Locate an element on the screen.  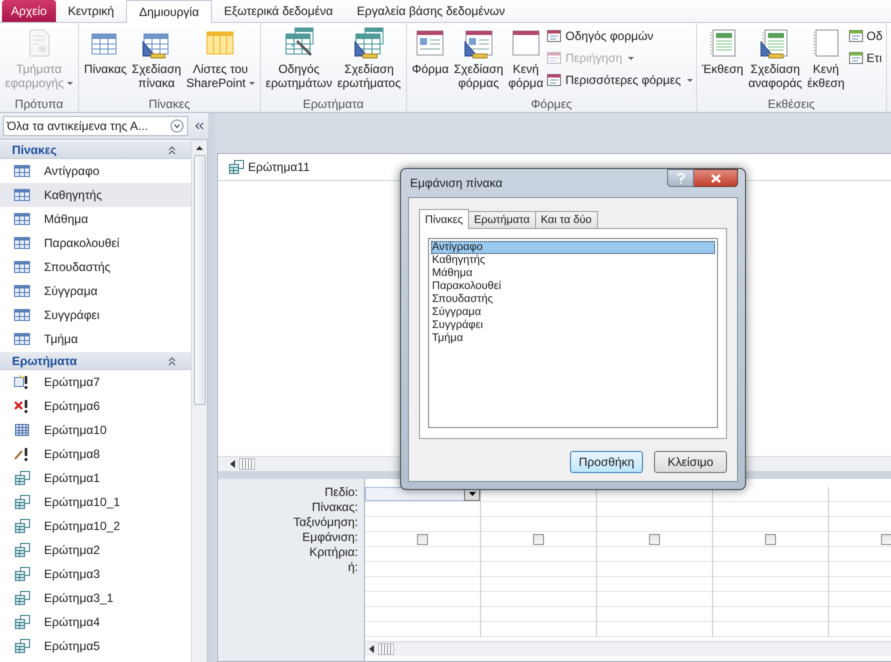
row-label: Κριτήρια: is located at coordinates (333, 552).